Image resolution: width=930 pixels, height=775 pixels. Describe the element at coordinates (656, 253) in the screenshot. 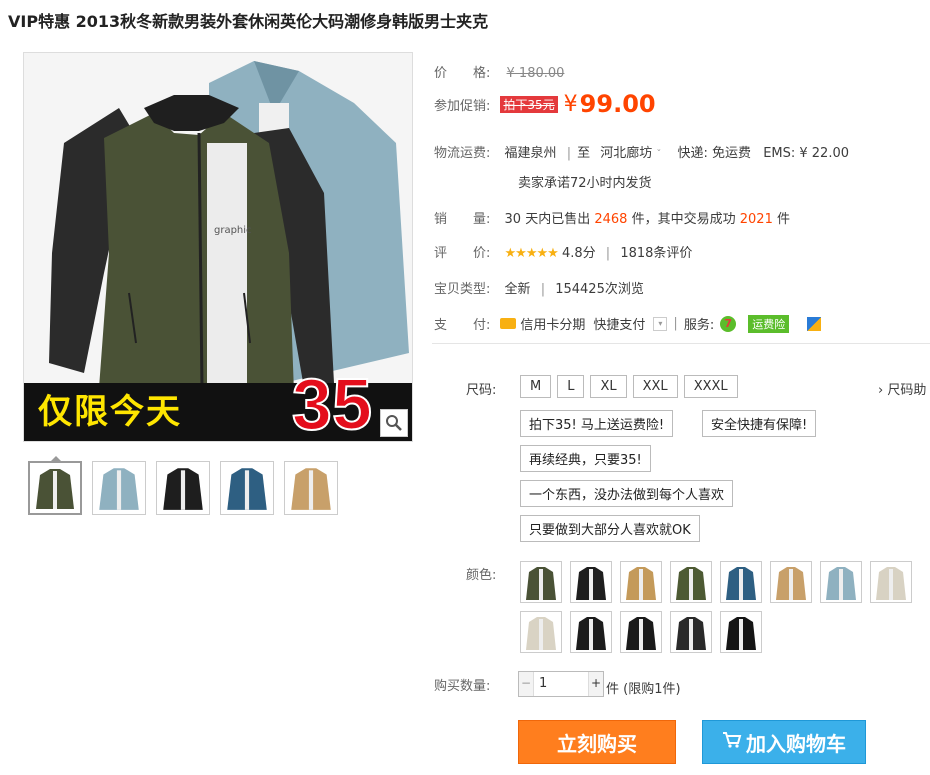

I see `review-count-link: 1818条评价` at that location.